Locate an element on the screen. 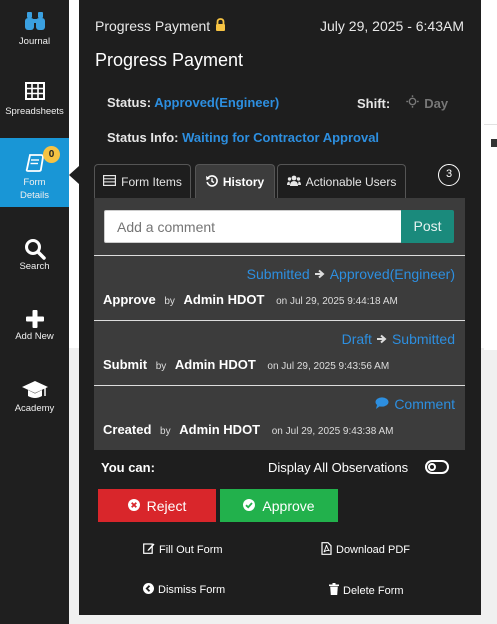 The image size is (497, 624). transition-to: Approved(Engineer) is located at coordinates (392, 274).